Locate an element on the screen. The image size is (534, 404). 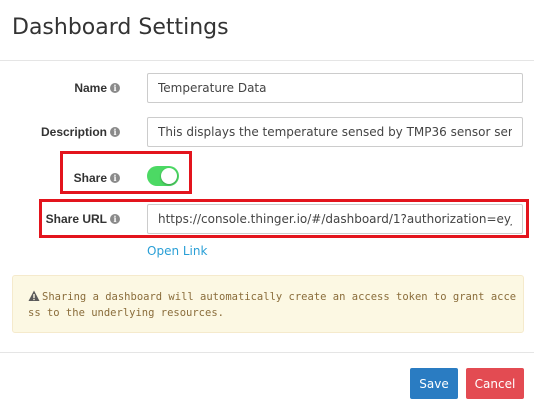
save-button: Save is located at coordinates (434, 383).